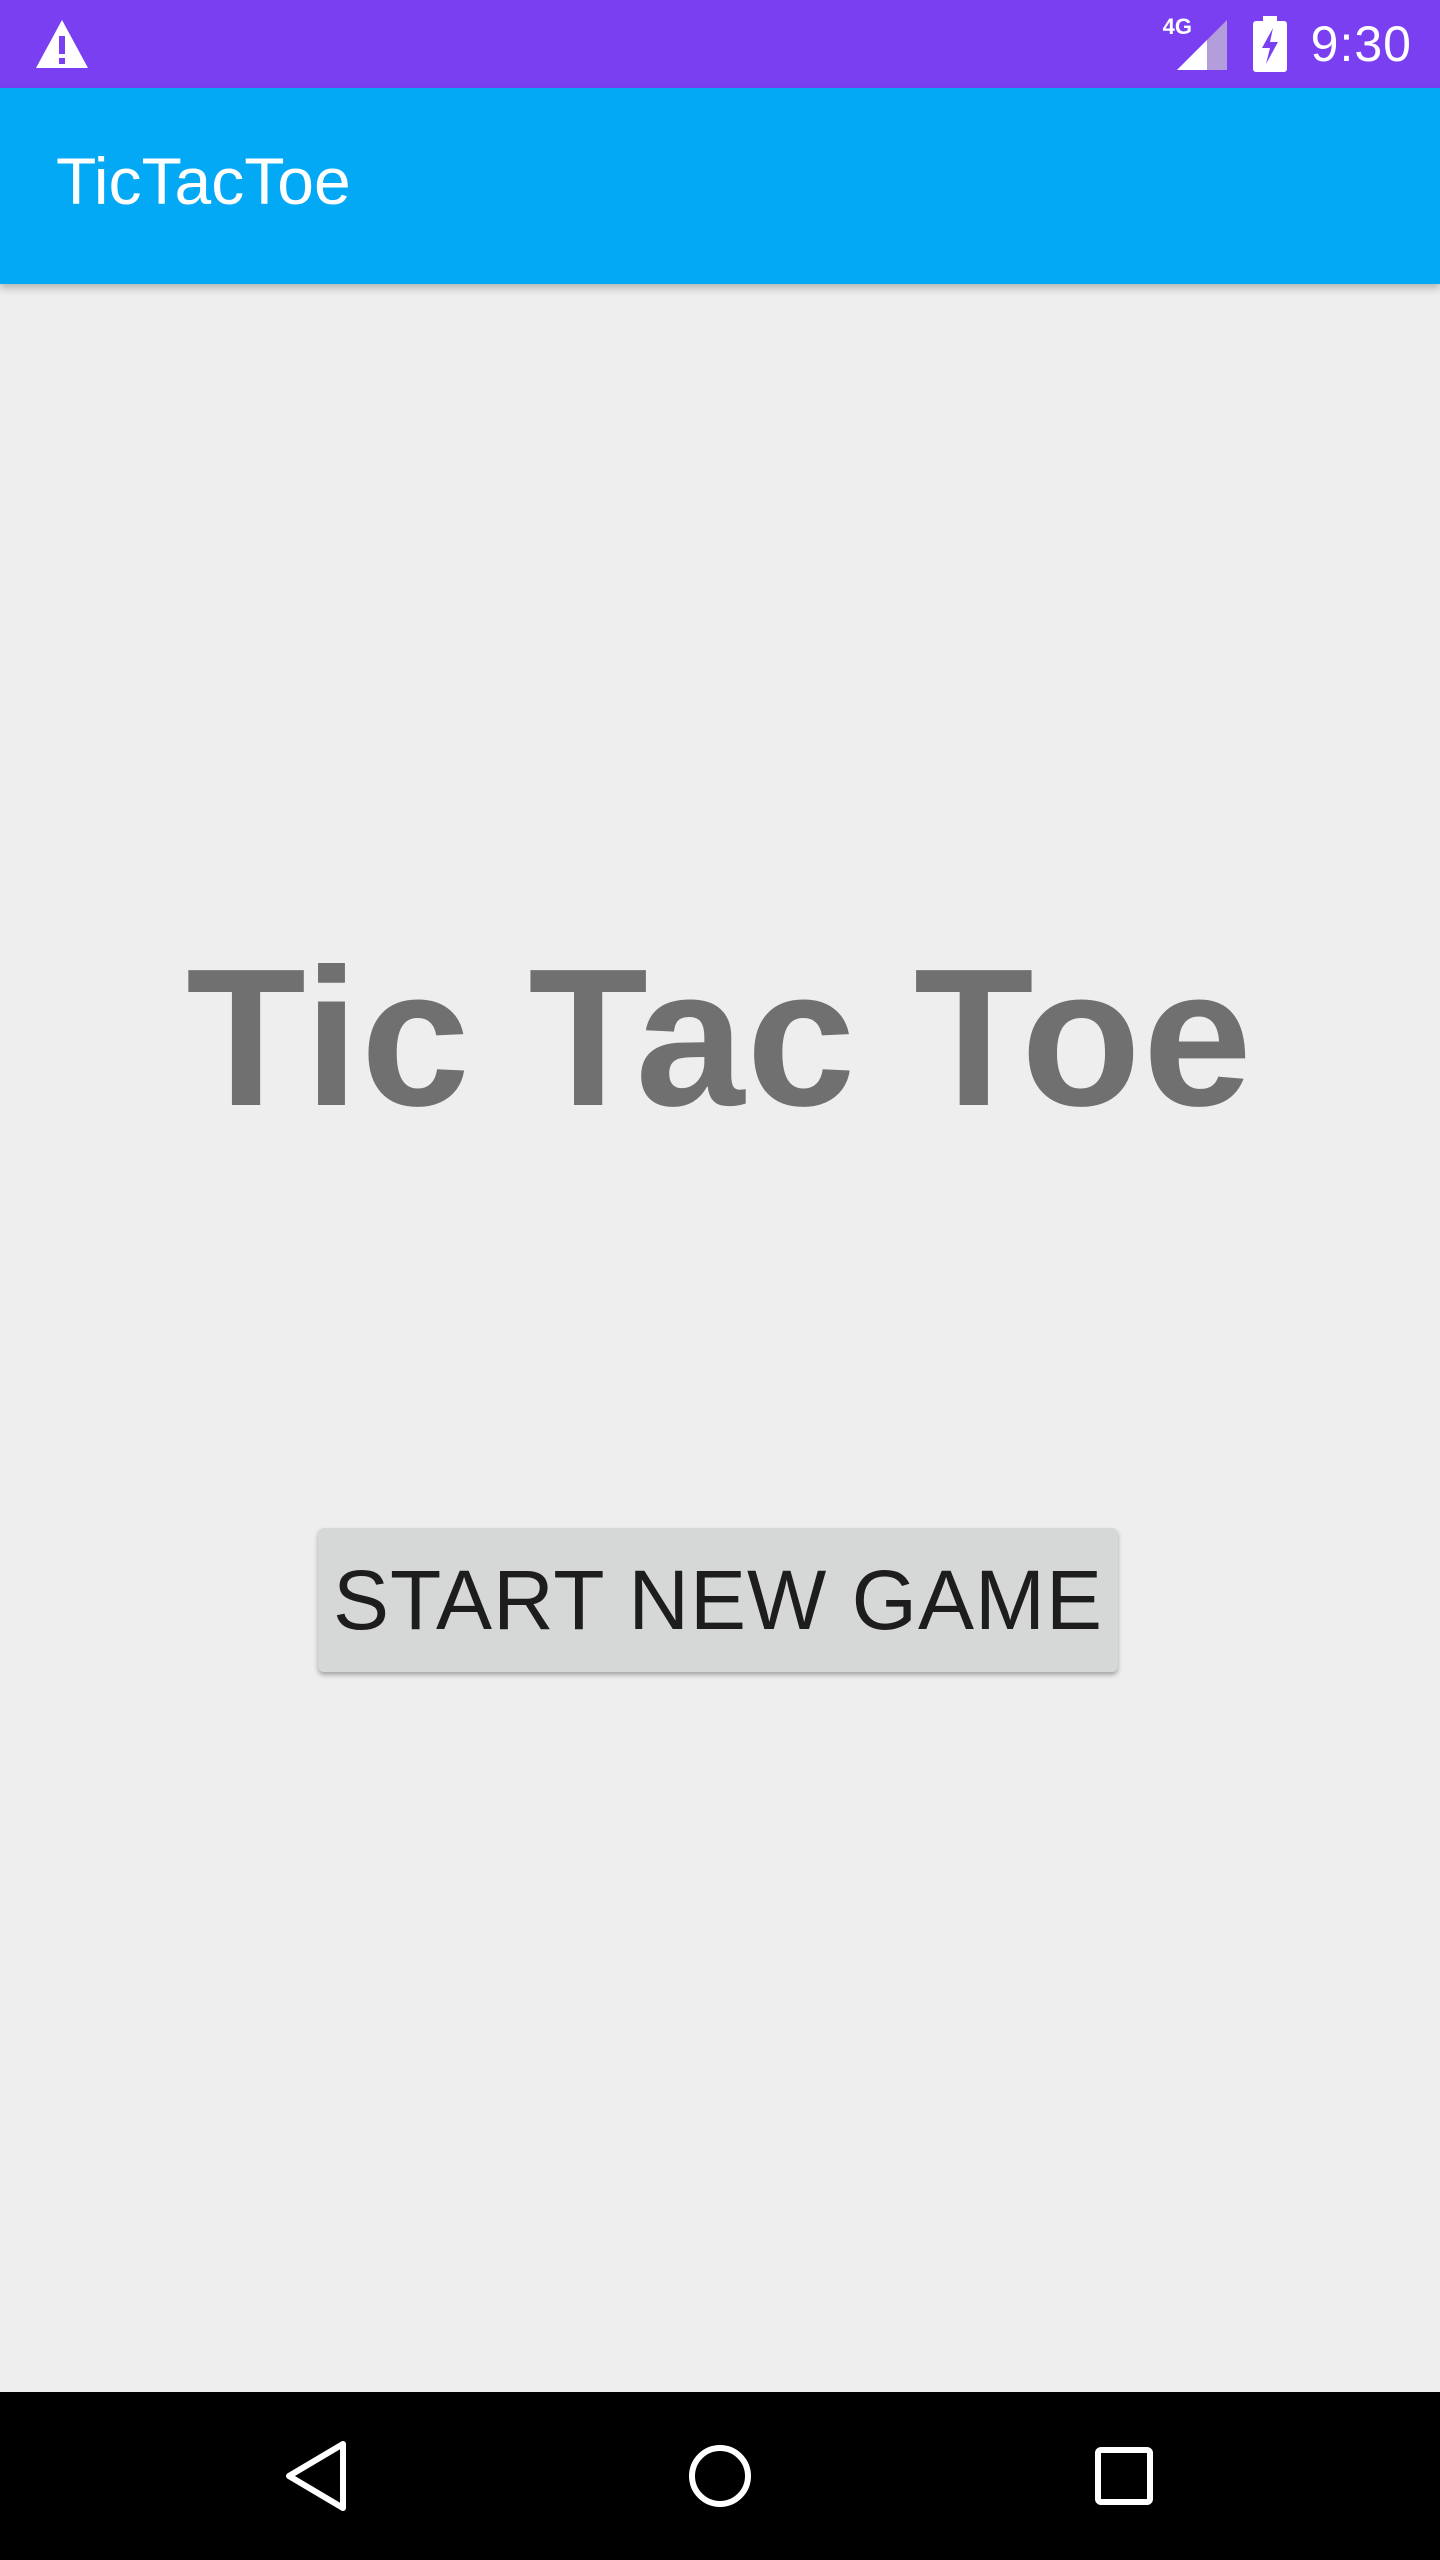 Image resolution: width=1440 pixels, height=2560 pixels. Describe the element at coordinates (1269, 44) in the screenshot. I see `battery-charging-icon` at that location.